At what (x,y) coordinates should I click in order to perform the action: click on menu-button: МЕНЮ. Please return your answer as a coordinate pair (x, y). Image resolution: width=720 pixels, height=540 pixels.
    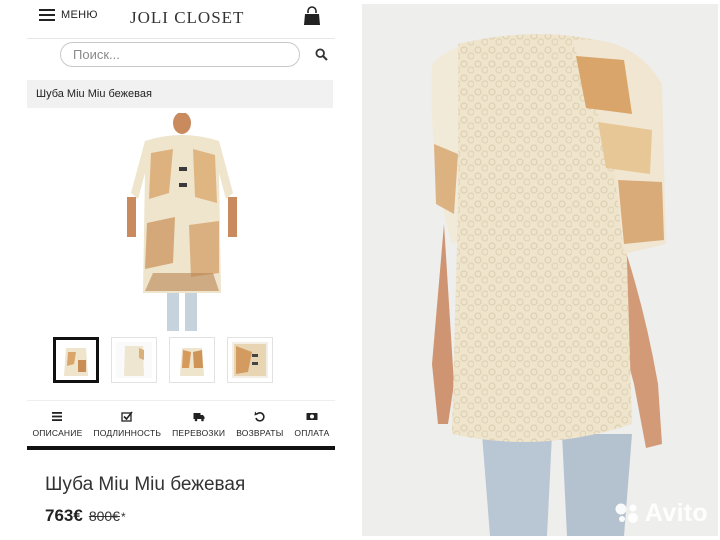
    Looking at the image, I should click on (68, 15).